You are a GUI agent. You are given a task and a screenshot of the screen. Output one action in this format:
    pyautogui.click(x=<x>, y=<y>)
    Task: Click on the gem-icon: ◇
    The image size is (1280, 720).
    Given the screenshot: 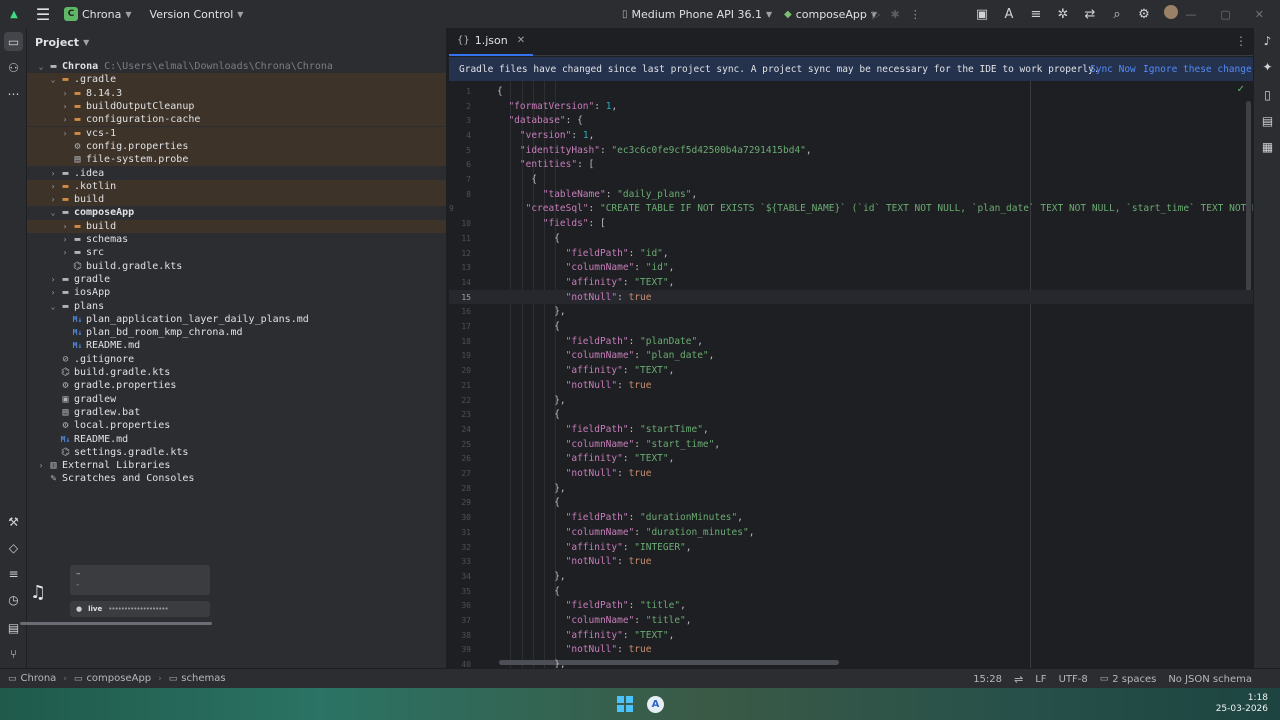 What is the action you would take?
    pyautogui.click(x=13, y=547)
    